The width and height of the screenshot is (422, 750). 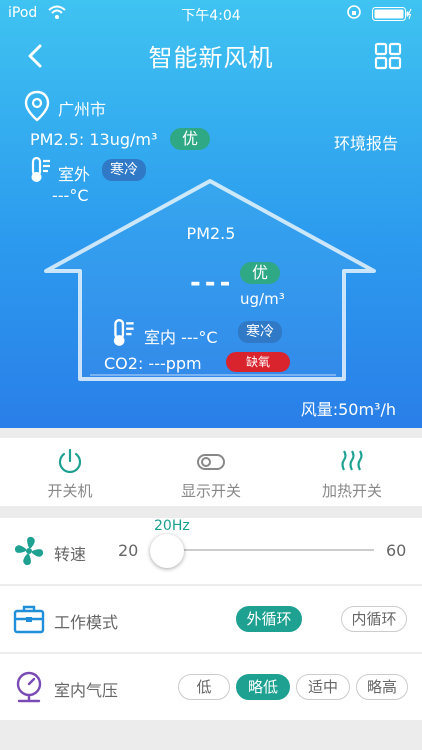 I want to click on speed-min-label: 20, so click(x=128, y=550).